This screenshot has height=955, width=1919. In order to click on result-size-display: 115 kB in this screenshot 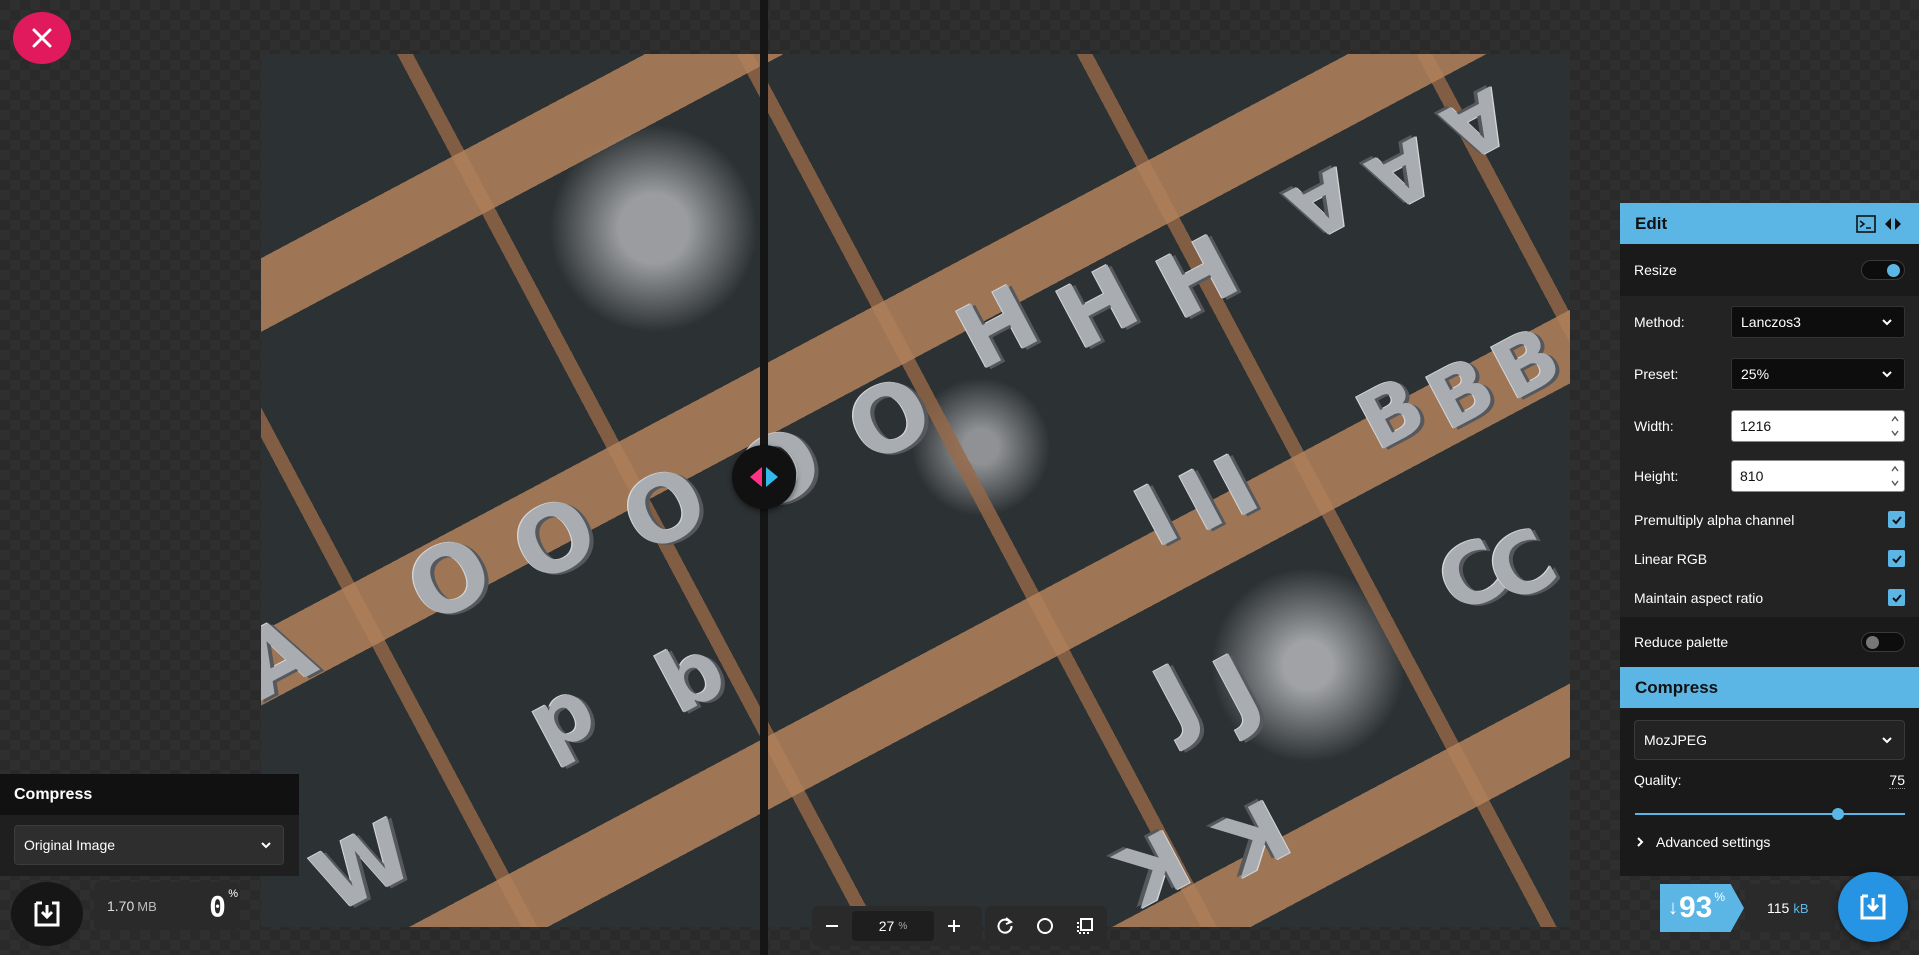, I will do `click(1790, 908)`.